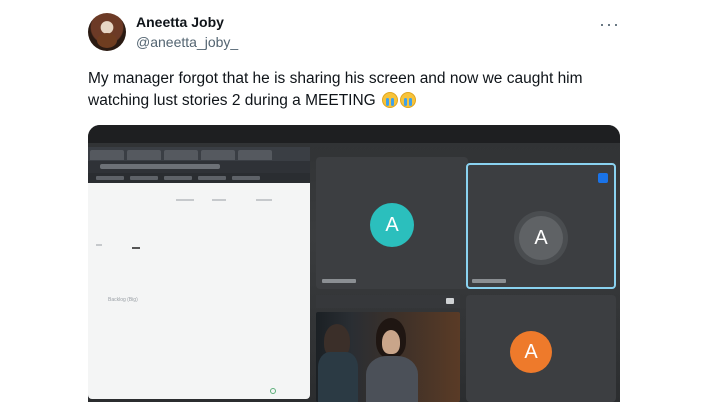 The height and width of the screenshot is (402, 715). Describe the element at coordinates (391, 342) in the screenshot. I see `video-face` at that location.